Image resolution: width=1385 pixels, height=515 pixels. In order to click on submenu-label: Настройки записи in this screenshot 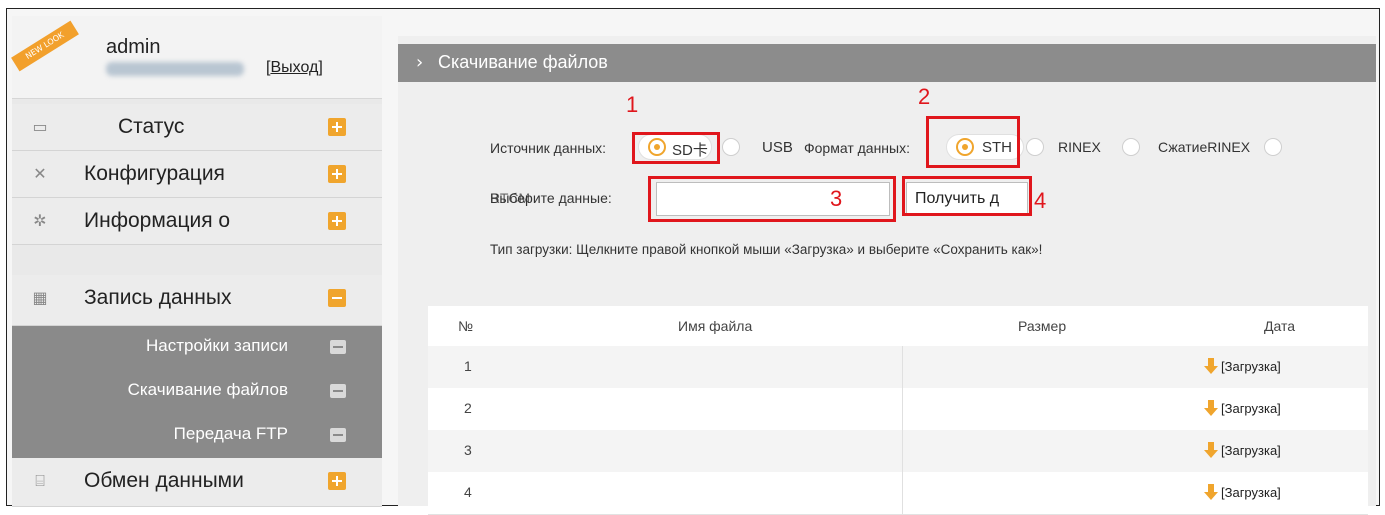, I will do `click(216, 345)`.